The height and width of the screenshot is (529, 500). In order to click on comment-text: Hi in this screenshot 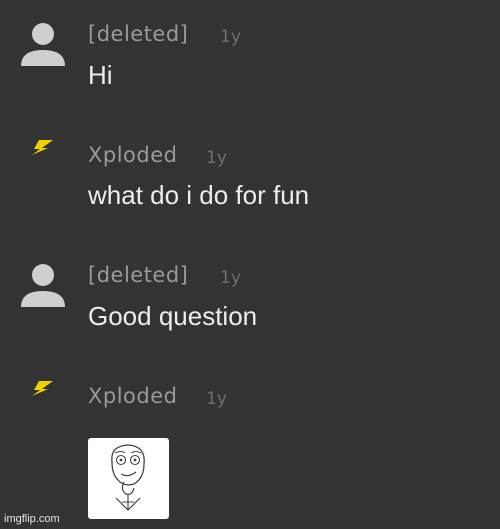, I will do `click(100, 75)`.